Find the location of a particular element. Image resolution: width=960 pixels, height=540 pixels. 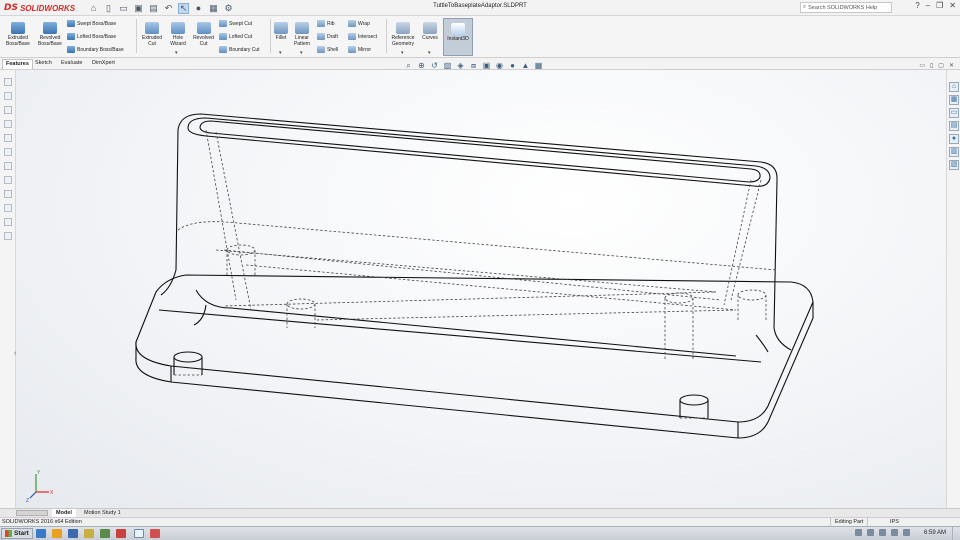

hide-show-items-icon: ◉ is located at coordinates (499, 65).